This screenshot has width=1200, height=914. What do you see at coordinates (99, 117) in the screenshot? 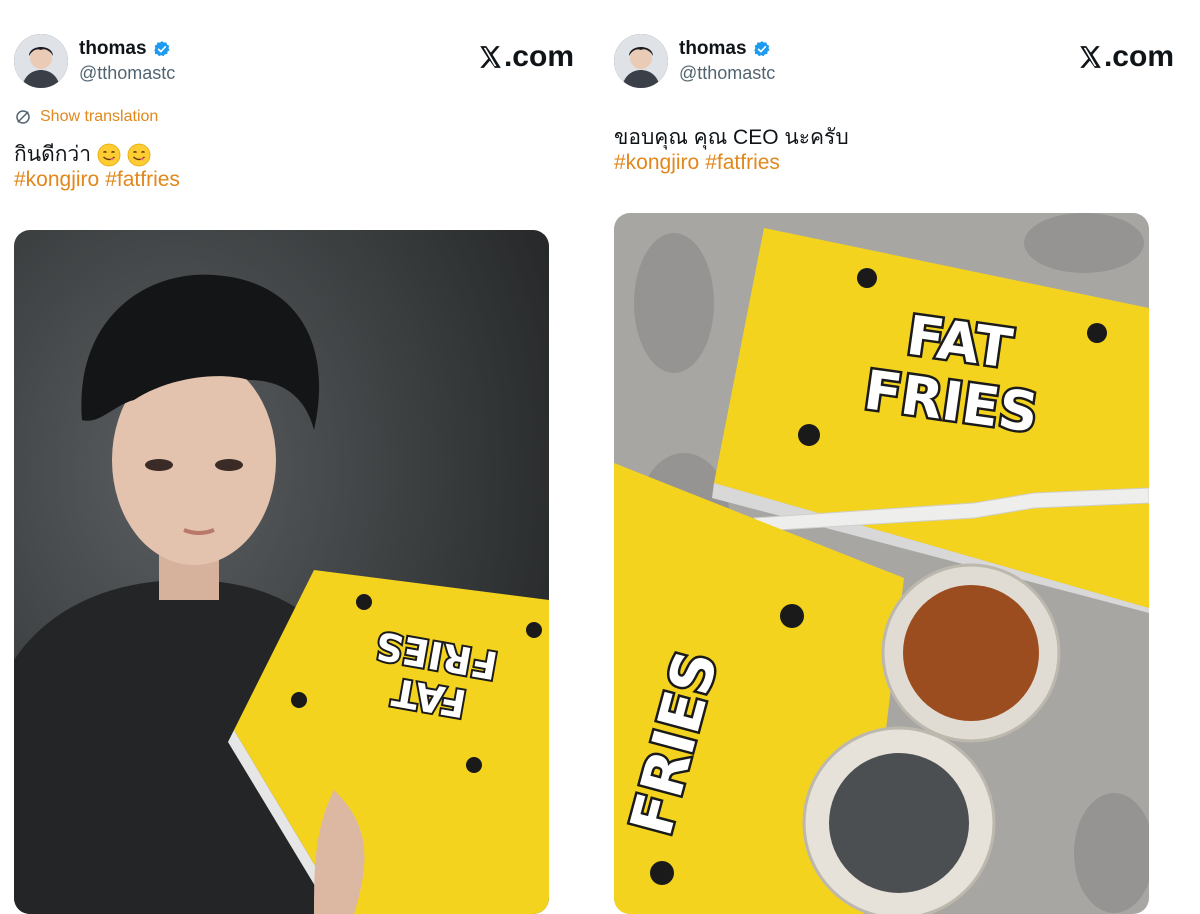
I see `show-translation-label: Show translation` at bounding box center [99, 117].